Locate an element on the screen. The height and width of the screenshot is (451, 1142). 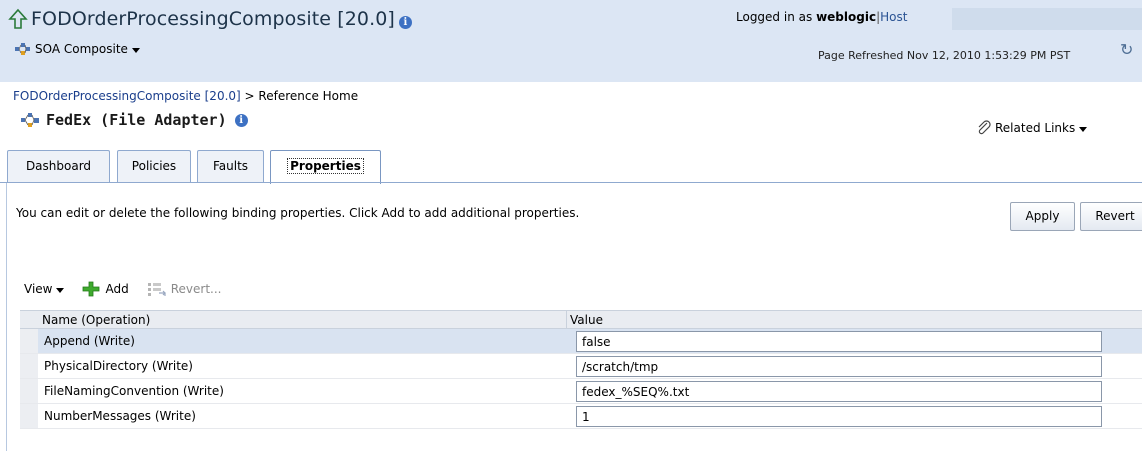
property-name: PhysicalDirectory (Write) is located at coordinates (118, 366).